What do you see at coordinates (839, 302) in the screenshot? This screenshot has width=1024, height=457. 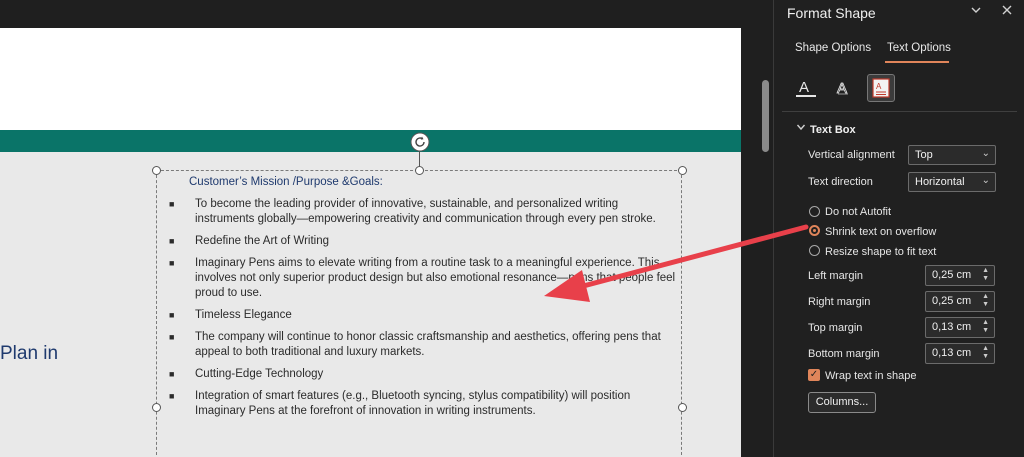 I see `right-margin-label: Right margin` at bounding box center [839, 302].